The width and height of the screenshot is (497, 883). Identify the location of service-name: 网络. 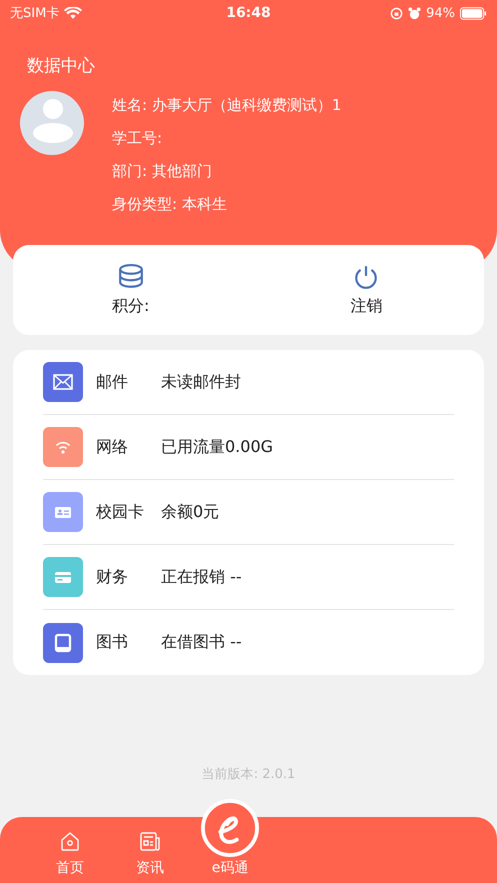
(112, 447).